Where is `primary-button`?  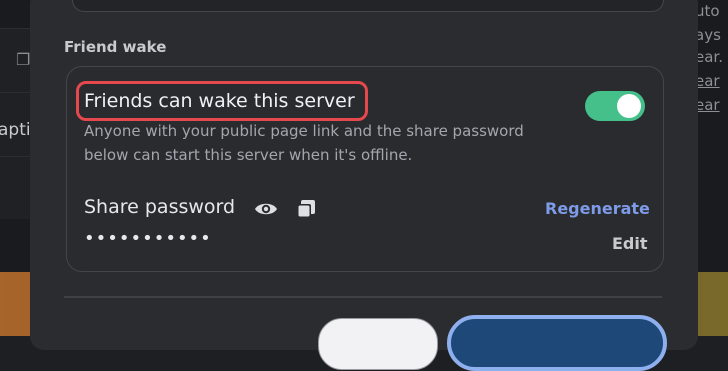
primary-button is located at coordinates (557, 343).